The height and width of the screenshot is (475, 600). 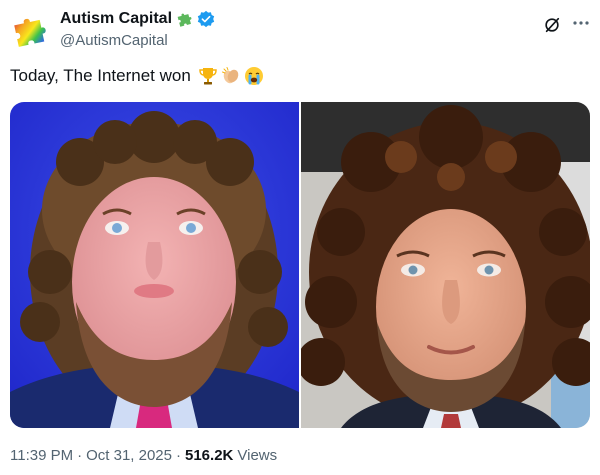 I want to click on trophy-icon, so click(x=208, y=76).